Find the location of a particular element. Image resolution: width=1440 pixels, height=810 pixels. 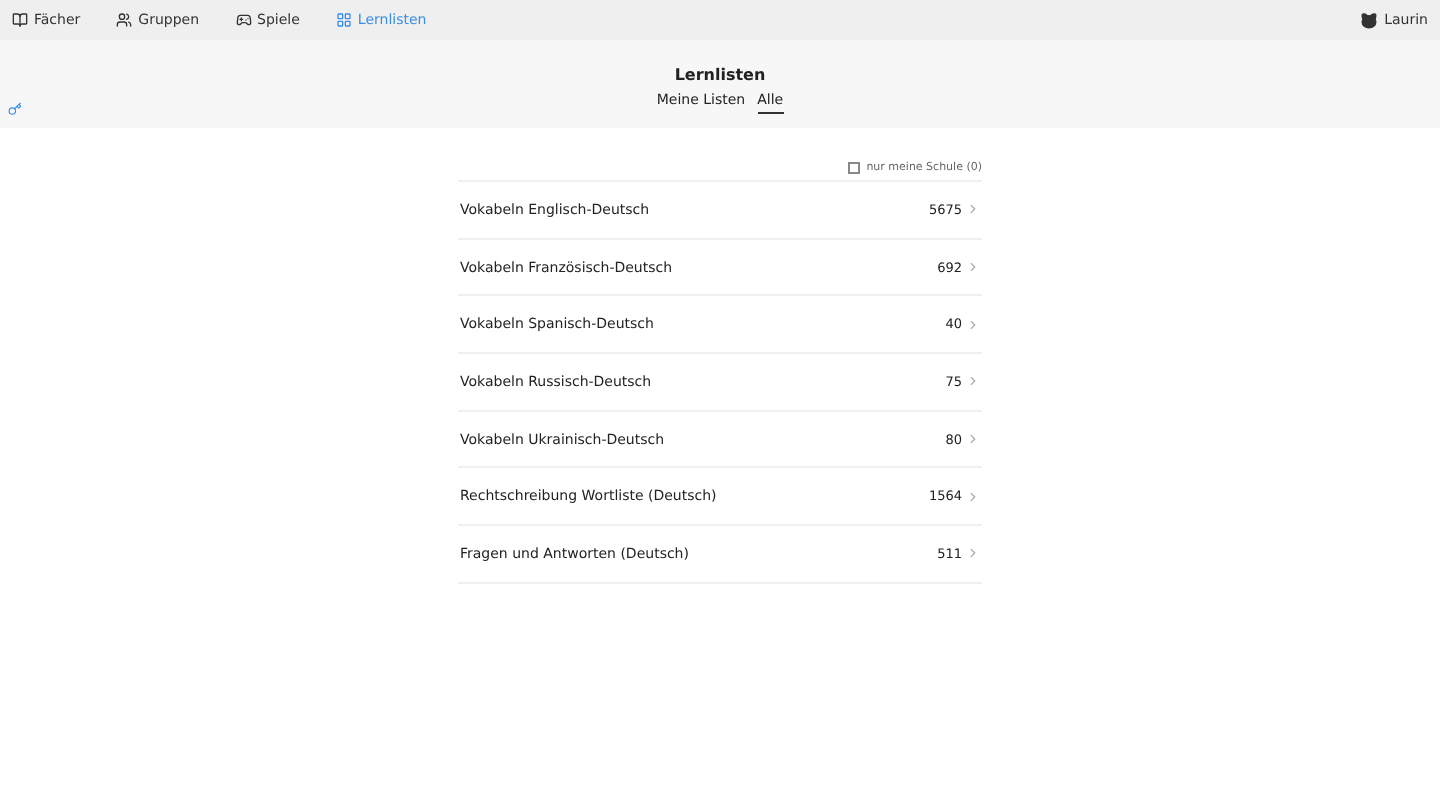

people-icon is located at coordinates (124, 20).